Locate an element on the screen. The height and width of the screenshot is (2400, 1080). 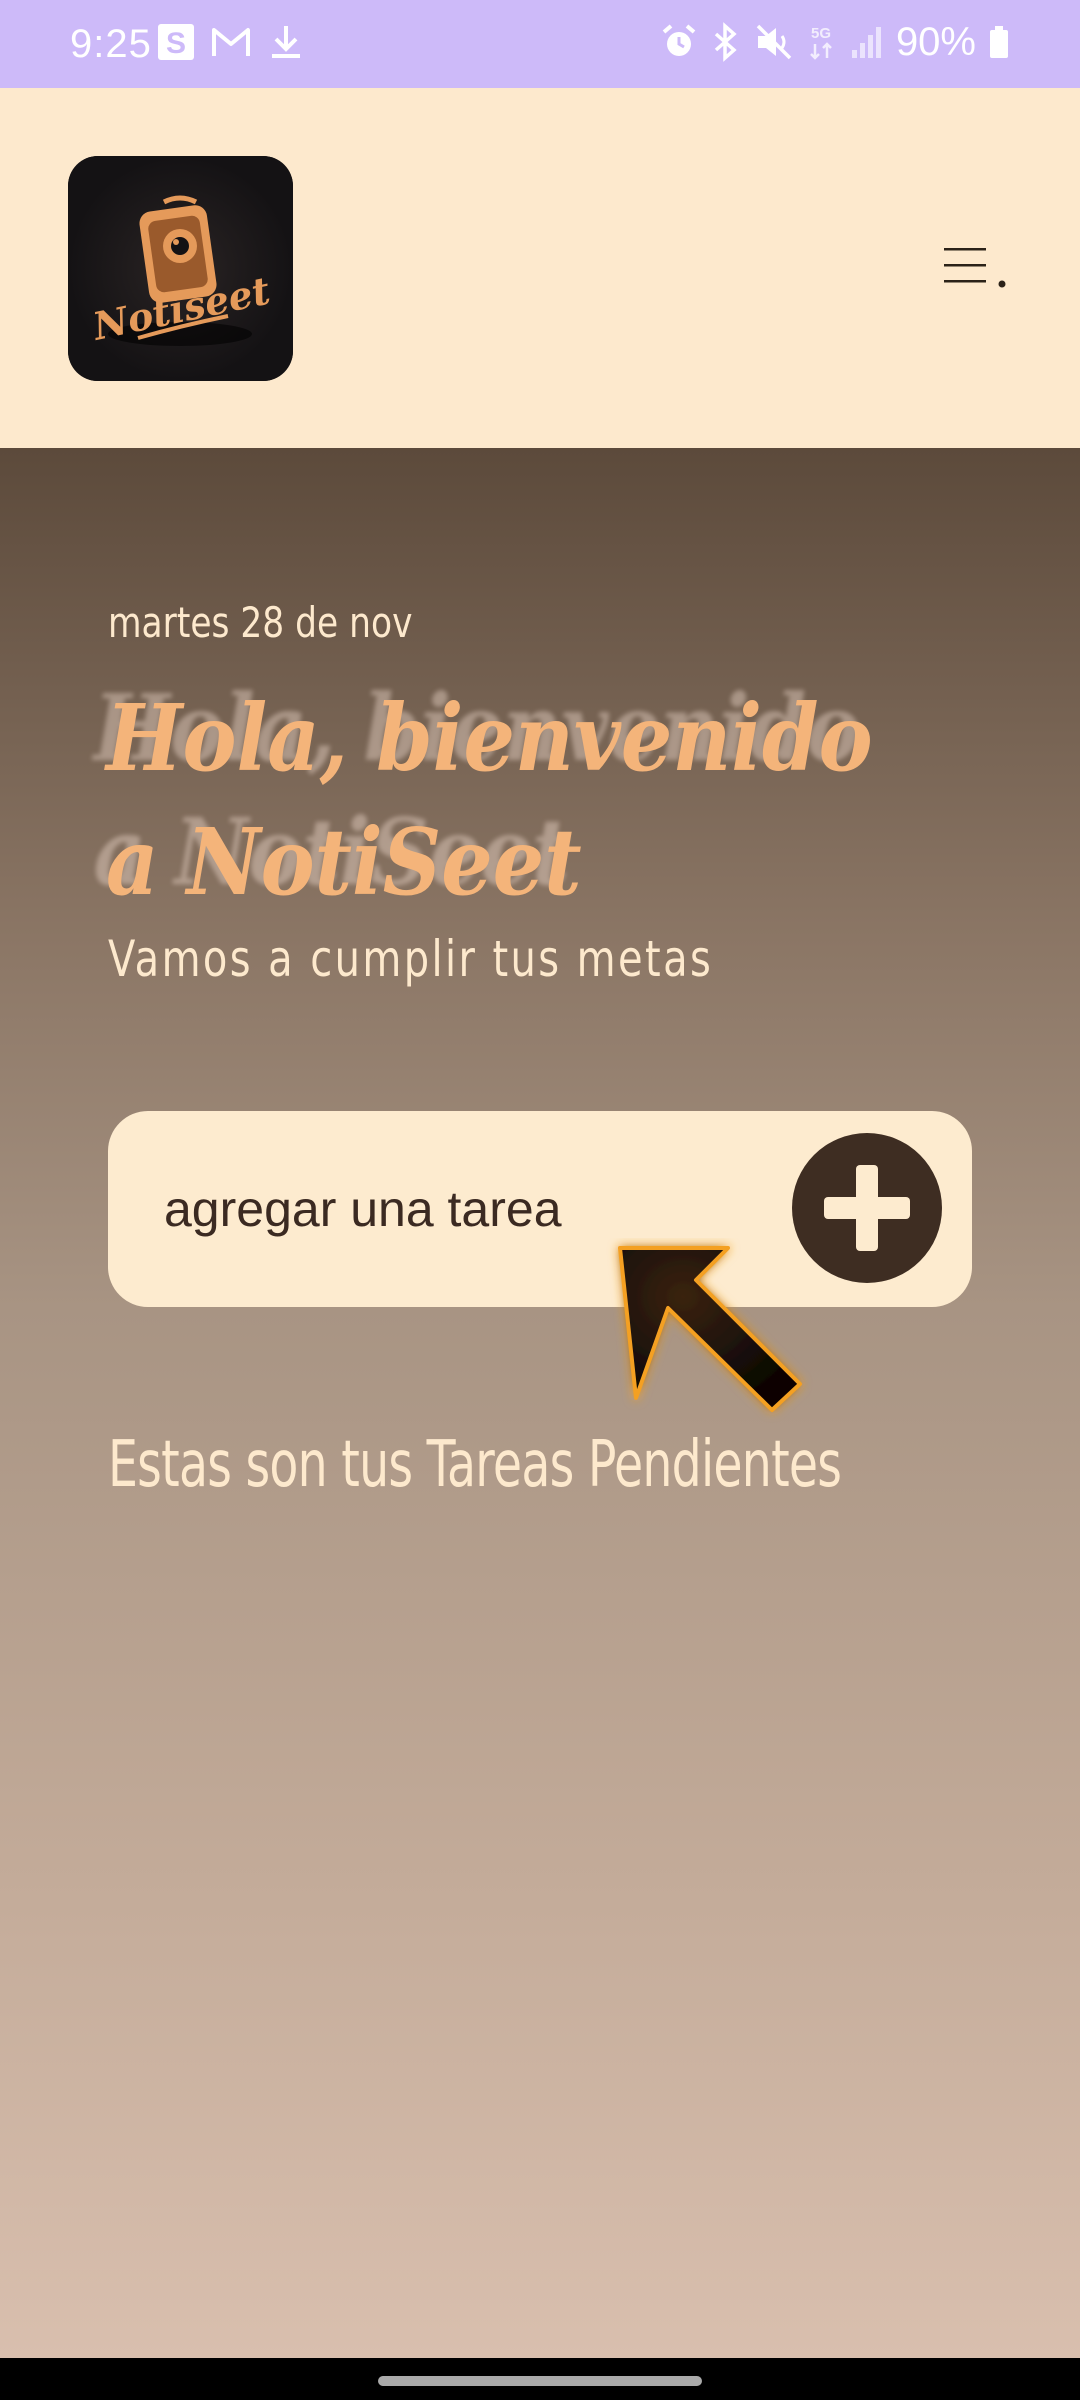
notification-icons: S is located at coordinates (231, 42).